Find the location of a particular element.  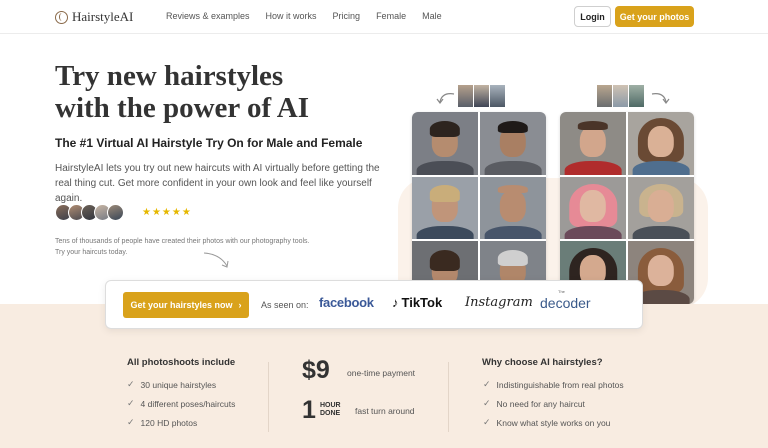

male-reference-photos is located at coordinates (481, 96).